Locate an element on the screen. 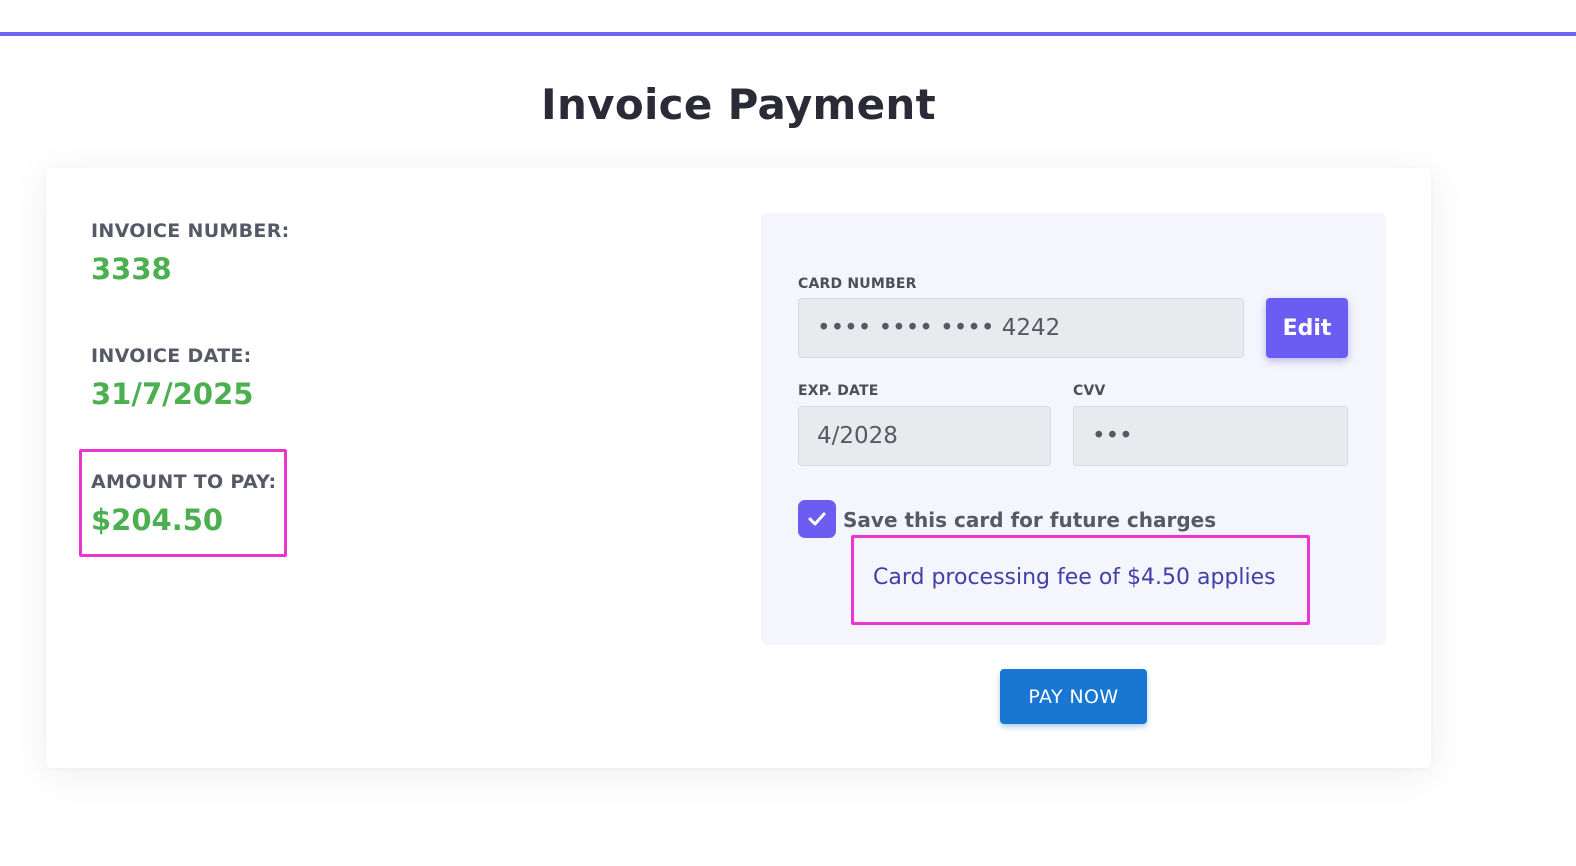 This screenshot has width=1576, height=866. cvv-input: ••• is located at coordinates (1210, 436).